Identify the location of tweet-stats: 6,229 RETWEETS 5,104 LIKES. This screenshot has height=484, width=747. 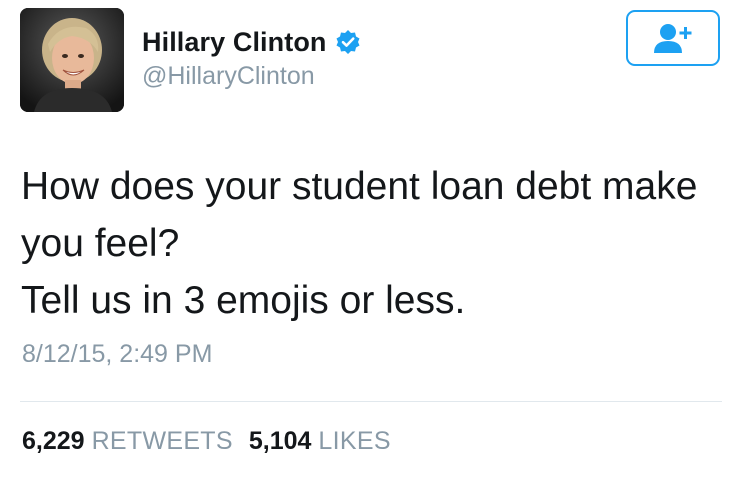
(214, 441).